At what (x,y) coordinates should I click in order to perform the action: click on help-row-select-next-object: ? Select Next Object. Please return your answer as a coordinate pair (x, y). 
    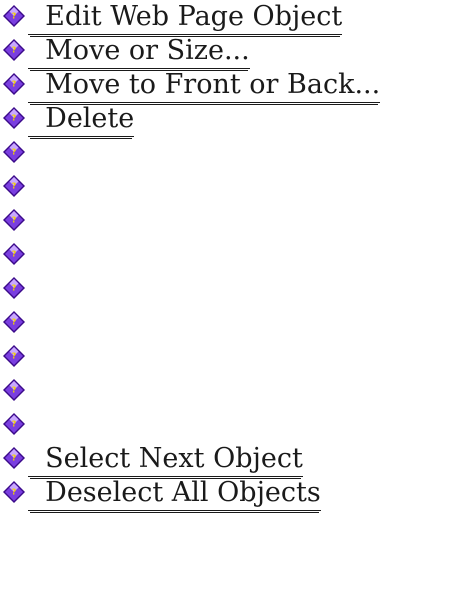
    Looking at the image, I should click on (237, 459).